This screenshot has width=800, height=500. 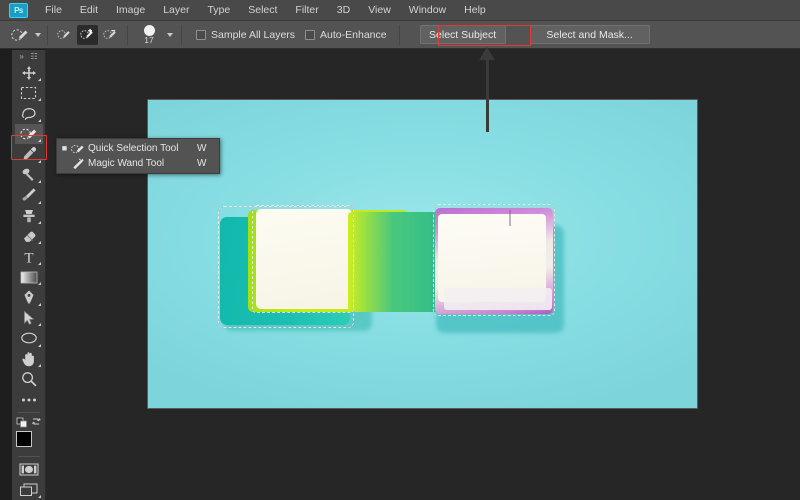 What do you see at coordinates (29, 154) in the screenshot?
I see `eyedropper-tool` at bounding box center [29, 154].